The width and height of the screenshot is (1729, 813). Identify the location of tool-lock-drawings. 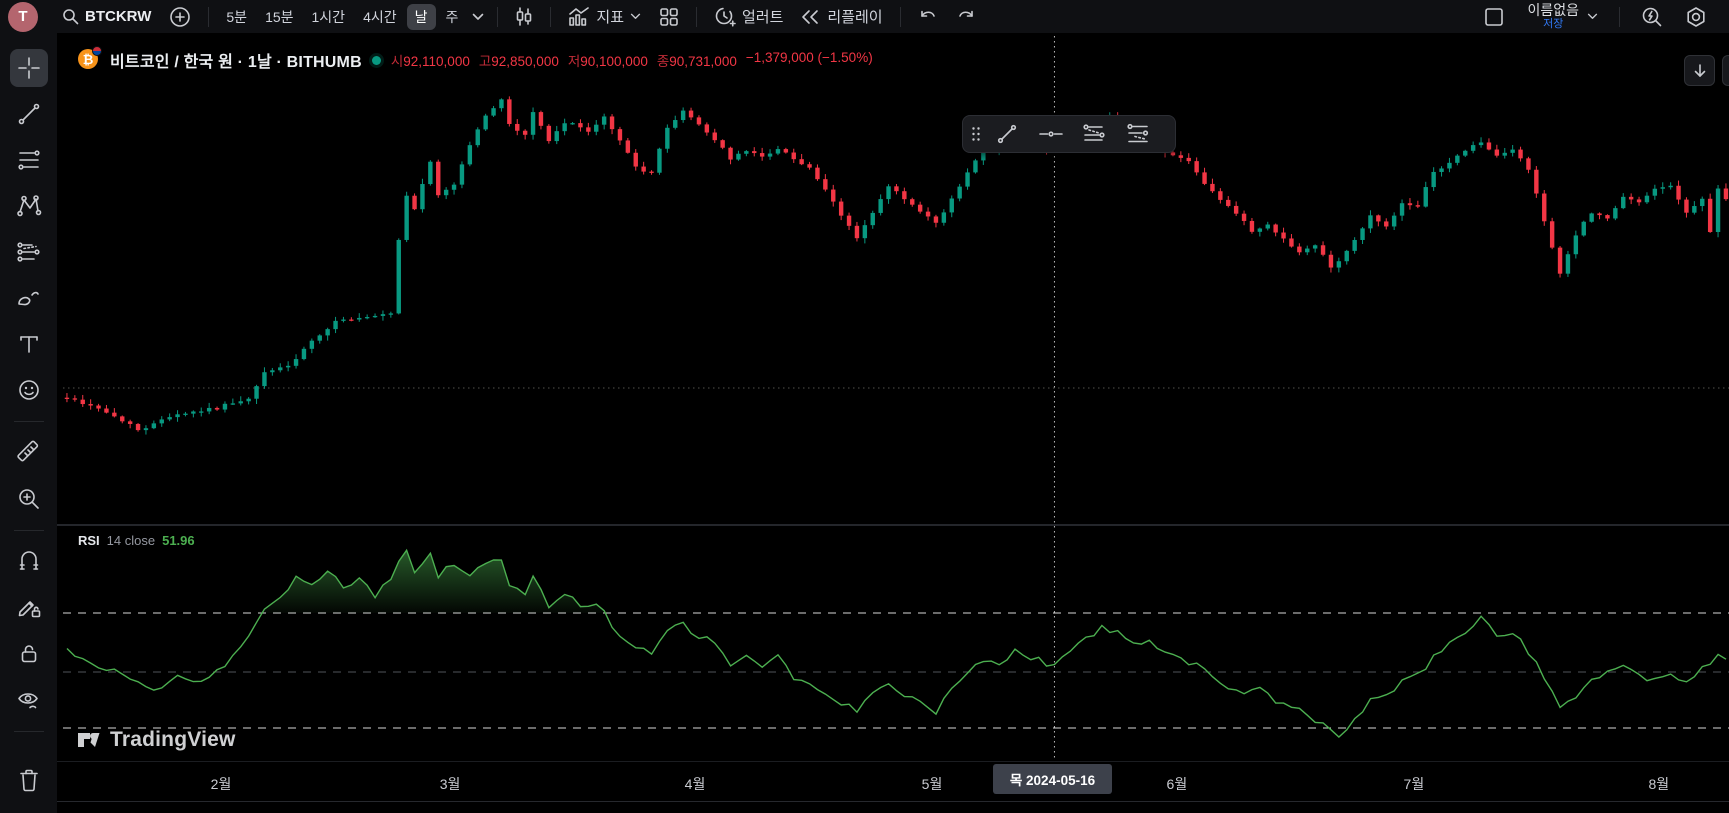
(29, 654).